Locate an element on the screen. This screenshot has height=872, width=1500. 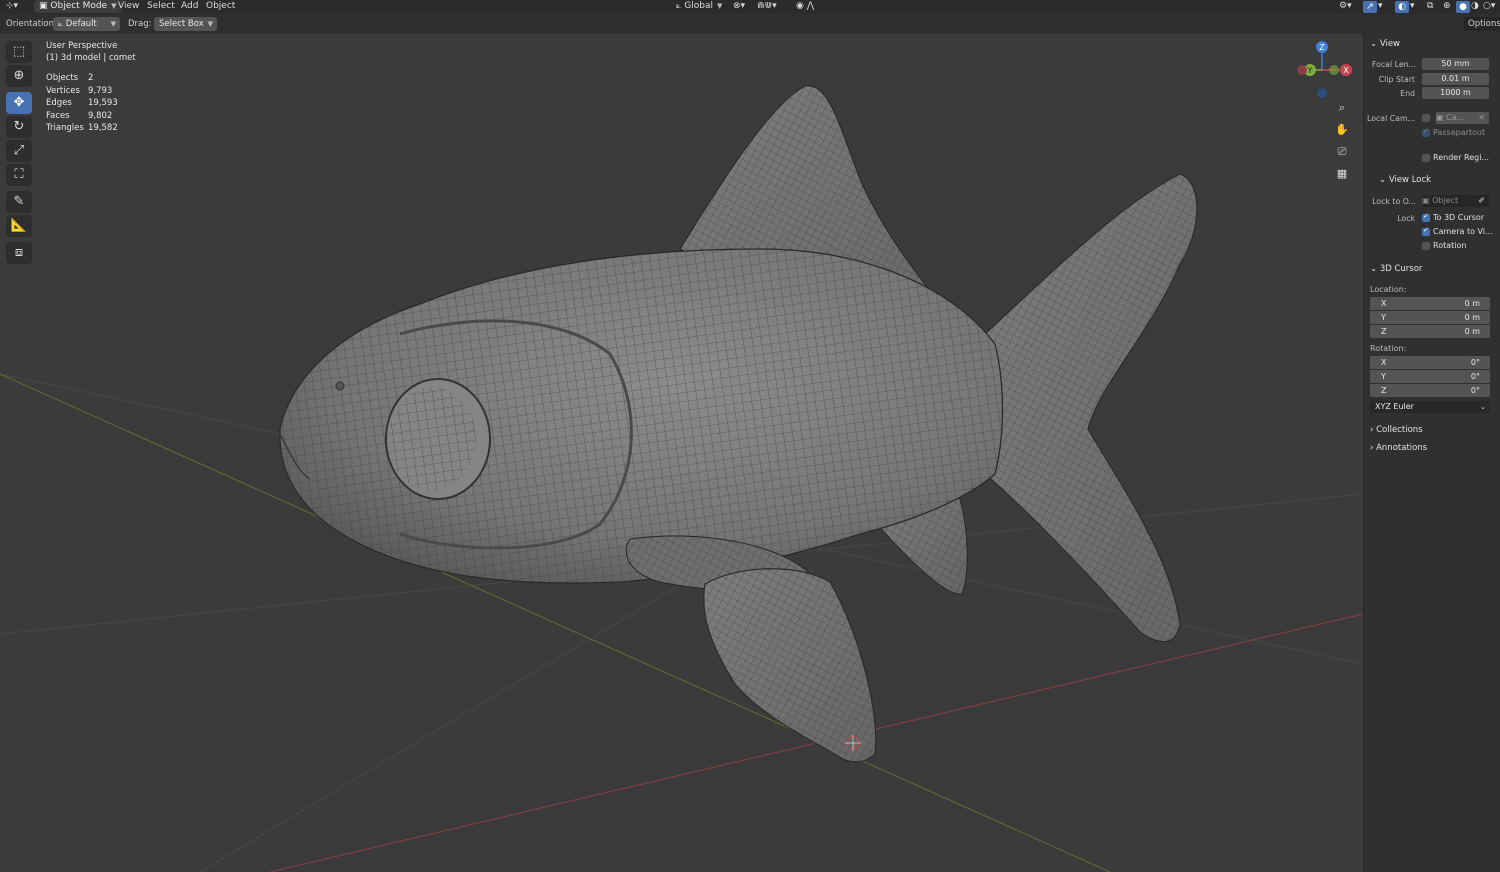
camera-to-view-checkbox is located at coordinates (1426, 231).